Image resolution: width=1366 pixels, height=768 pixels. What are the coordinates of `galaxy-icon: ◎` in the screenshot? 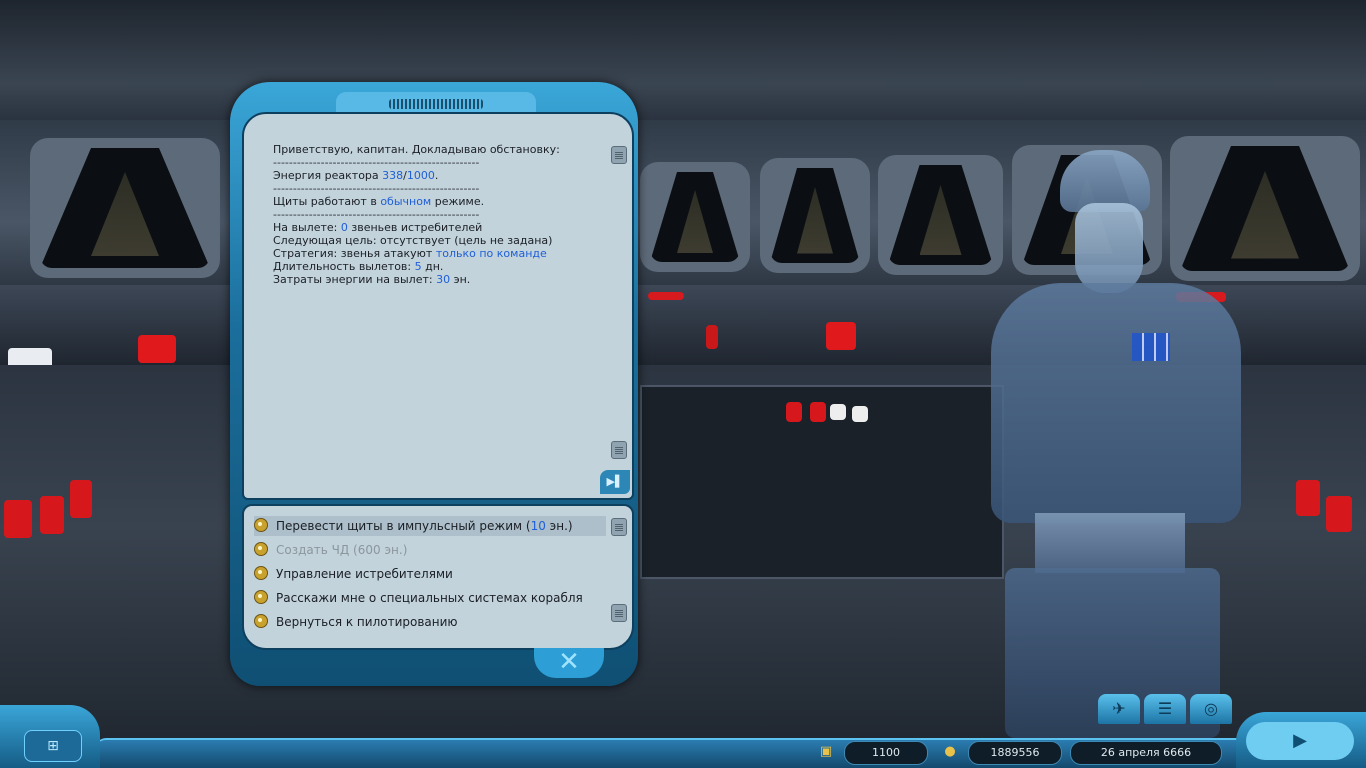 It's located at (1211, 708).